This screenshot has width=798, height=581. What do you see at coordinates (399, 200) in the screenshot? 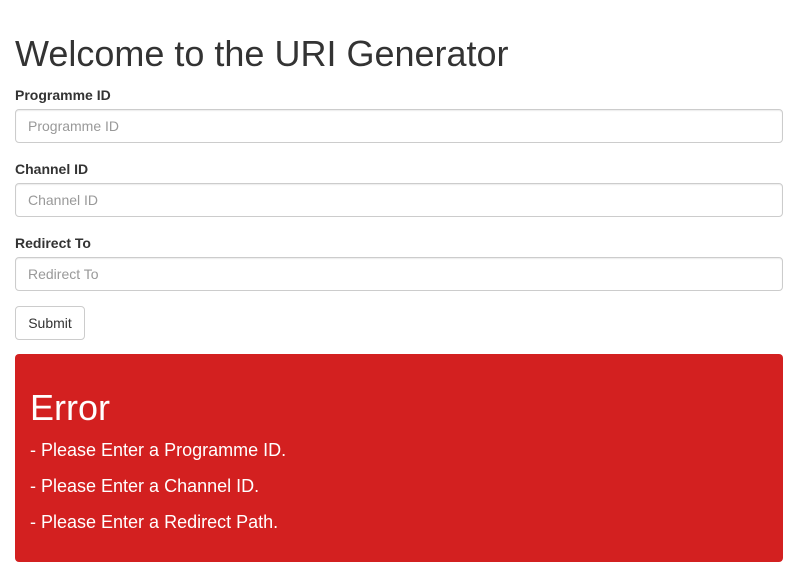
I see `channel-id-input` at bounding box center [399, 200].